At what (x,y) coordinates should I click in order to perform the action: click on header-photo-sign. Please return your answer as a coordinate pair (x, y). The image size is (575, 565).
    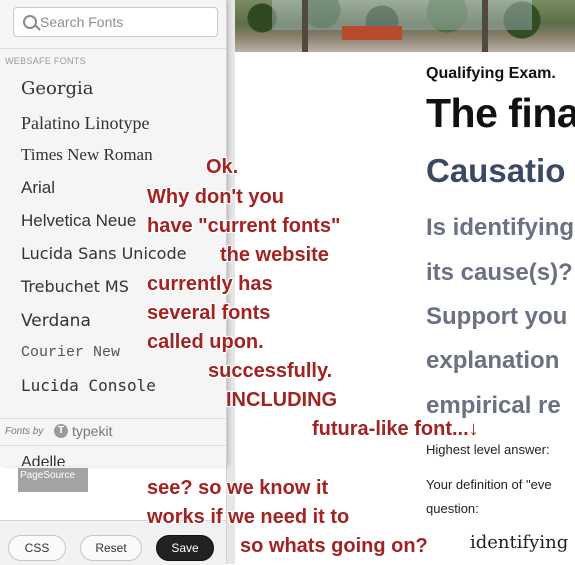
    Looking at the image, I should click on (372, 33).